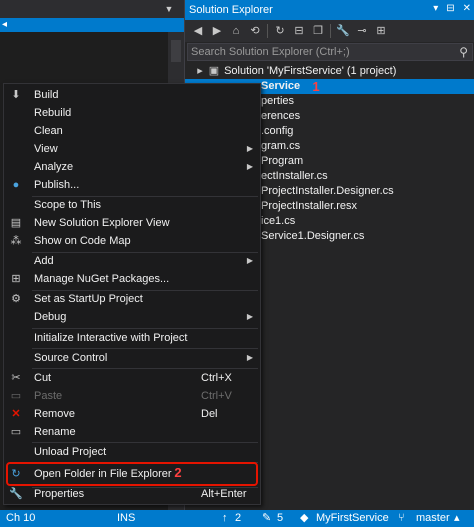 This screenshot has width=474, height=527. I want to click on pin-icon: ⊟, so click(450, 8).